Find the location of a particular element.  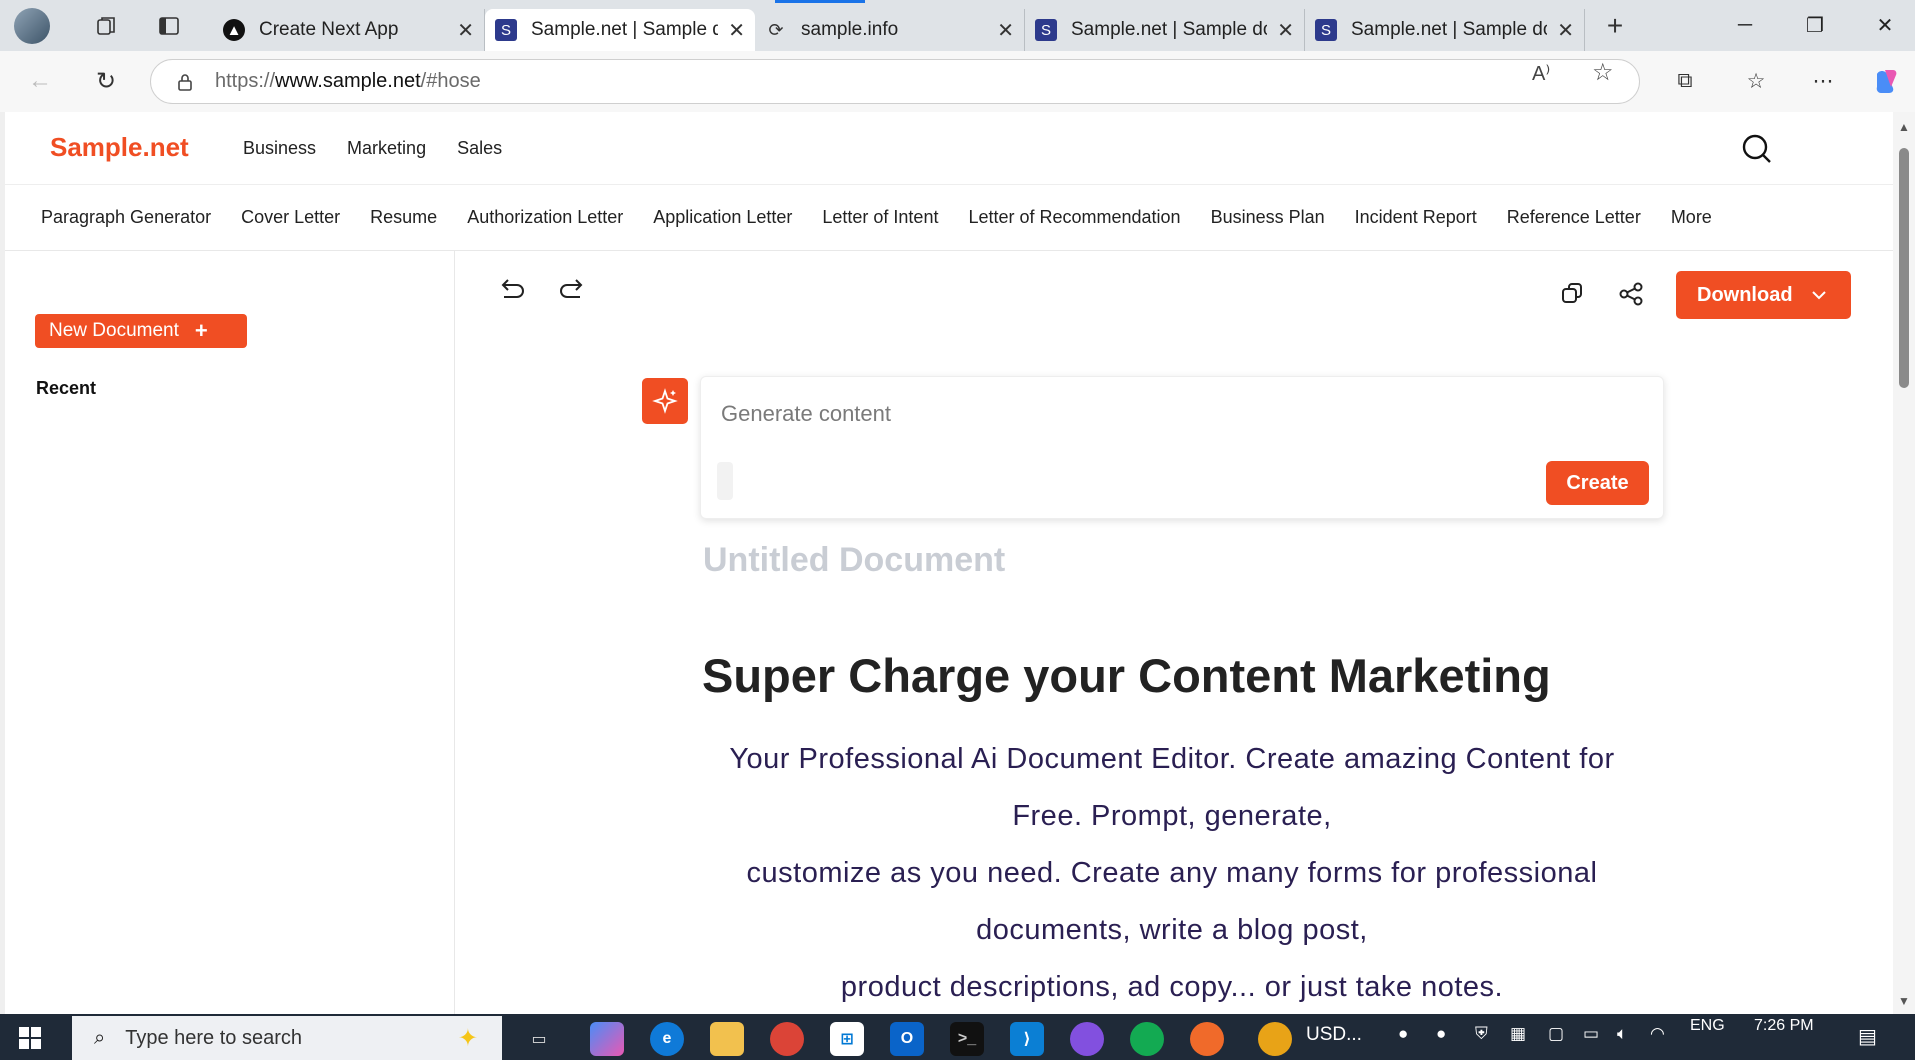

subnav-letter-of-recommendation: Letter of Recommendation is located at coordinates (1074, 217).